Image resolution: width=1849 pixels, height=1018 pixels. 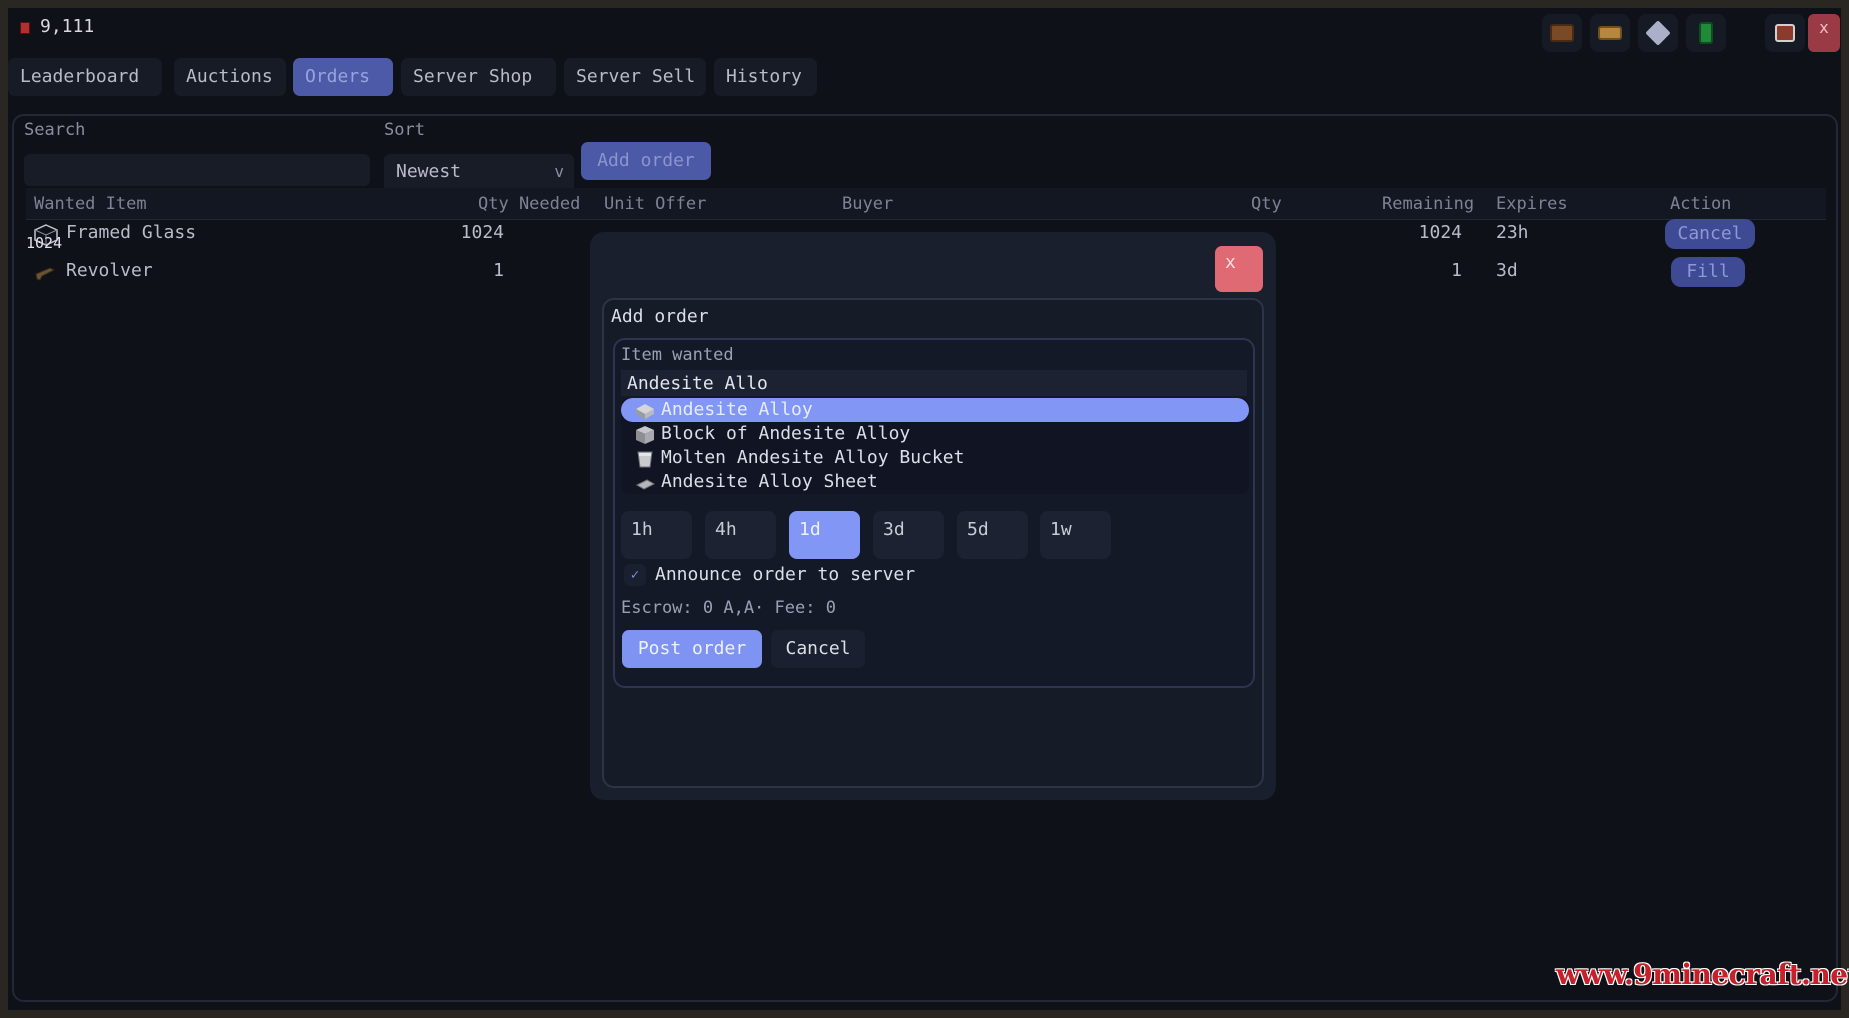 What do you see at coordinates (677, 355) in the screenshot?
I see `item-wanted-label: Item wanted` at bounding box center [677, 355].